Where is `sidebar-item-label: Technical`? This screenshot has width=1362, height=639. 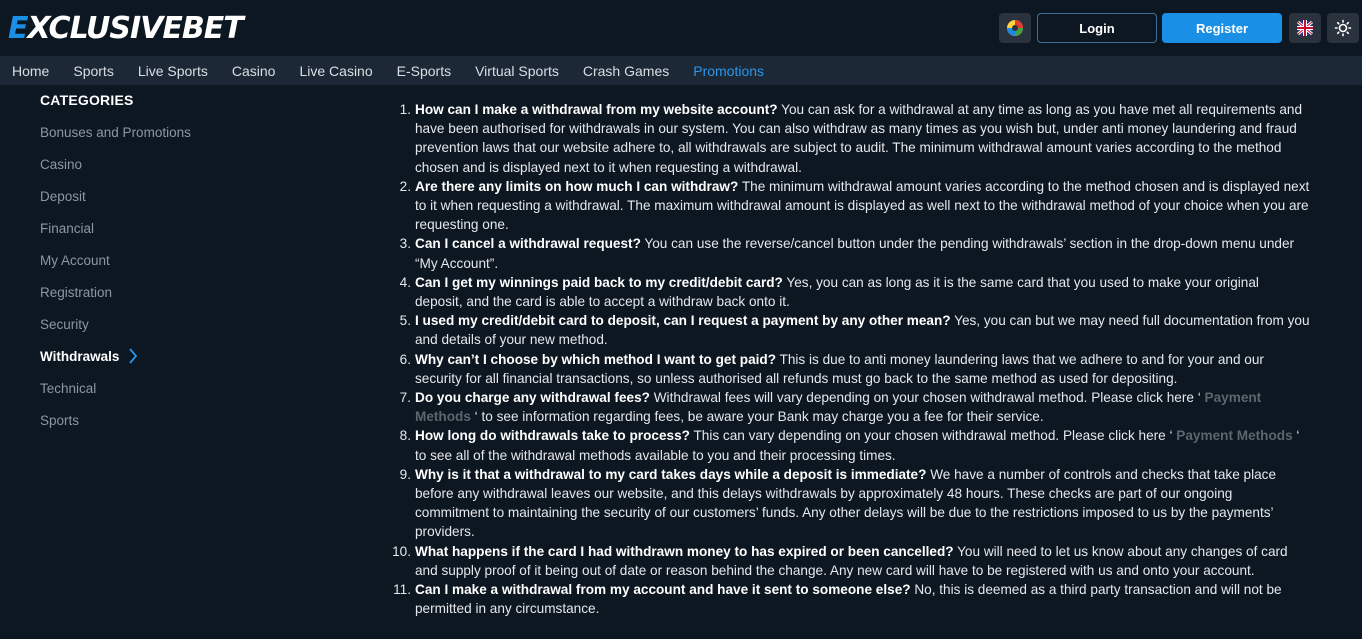
sidebar-item-label: Technical is located at coordinates (68, 388).